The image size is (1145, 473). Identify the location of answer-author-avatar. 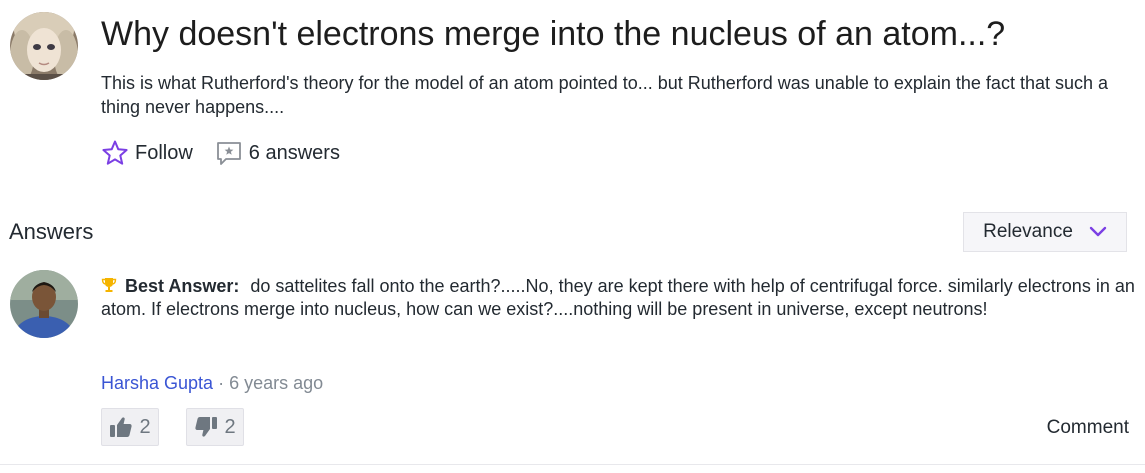
(44, 304).